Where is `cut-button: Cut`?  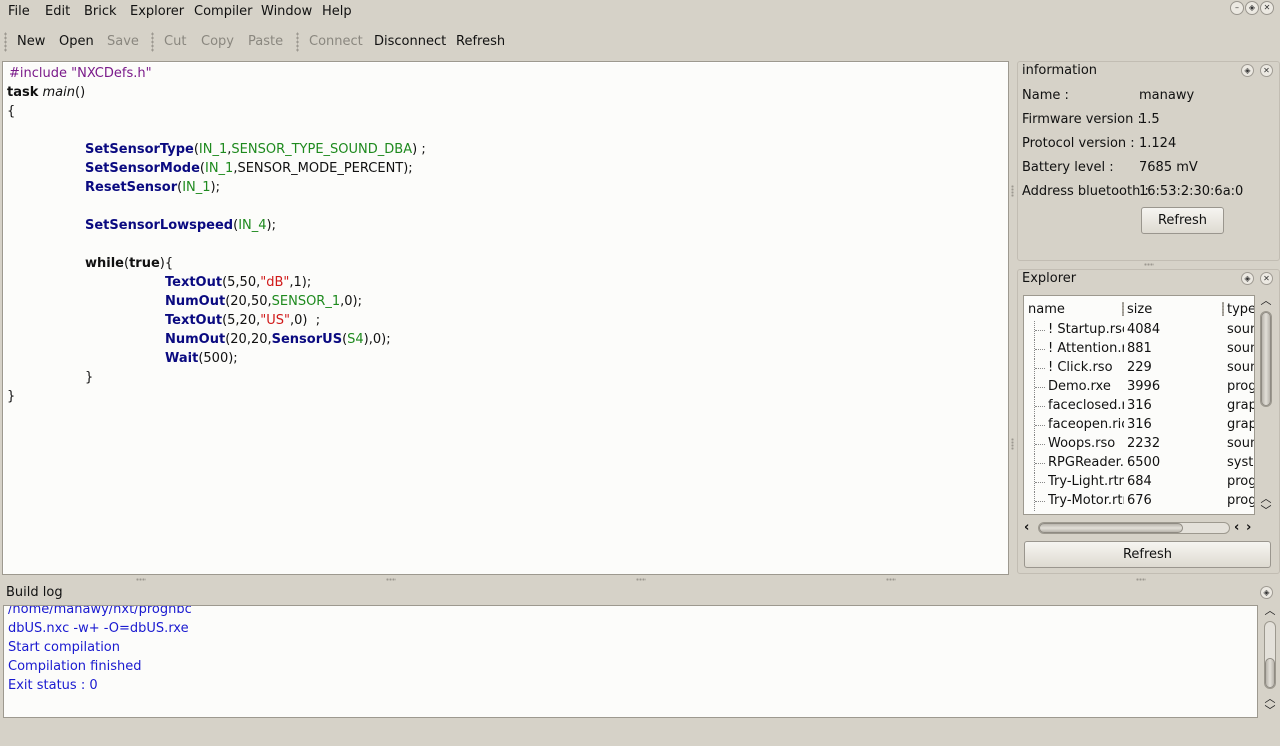 cut-button: Cut is located at coordinates (175, 41).